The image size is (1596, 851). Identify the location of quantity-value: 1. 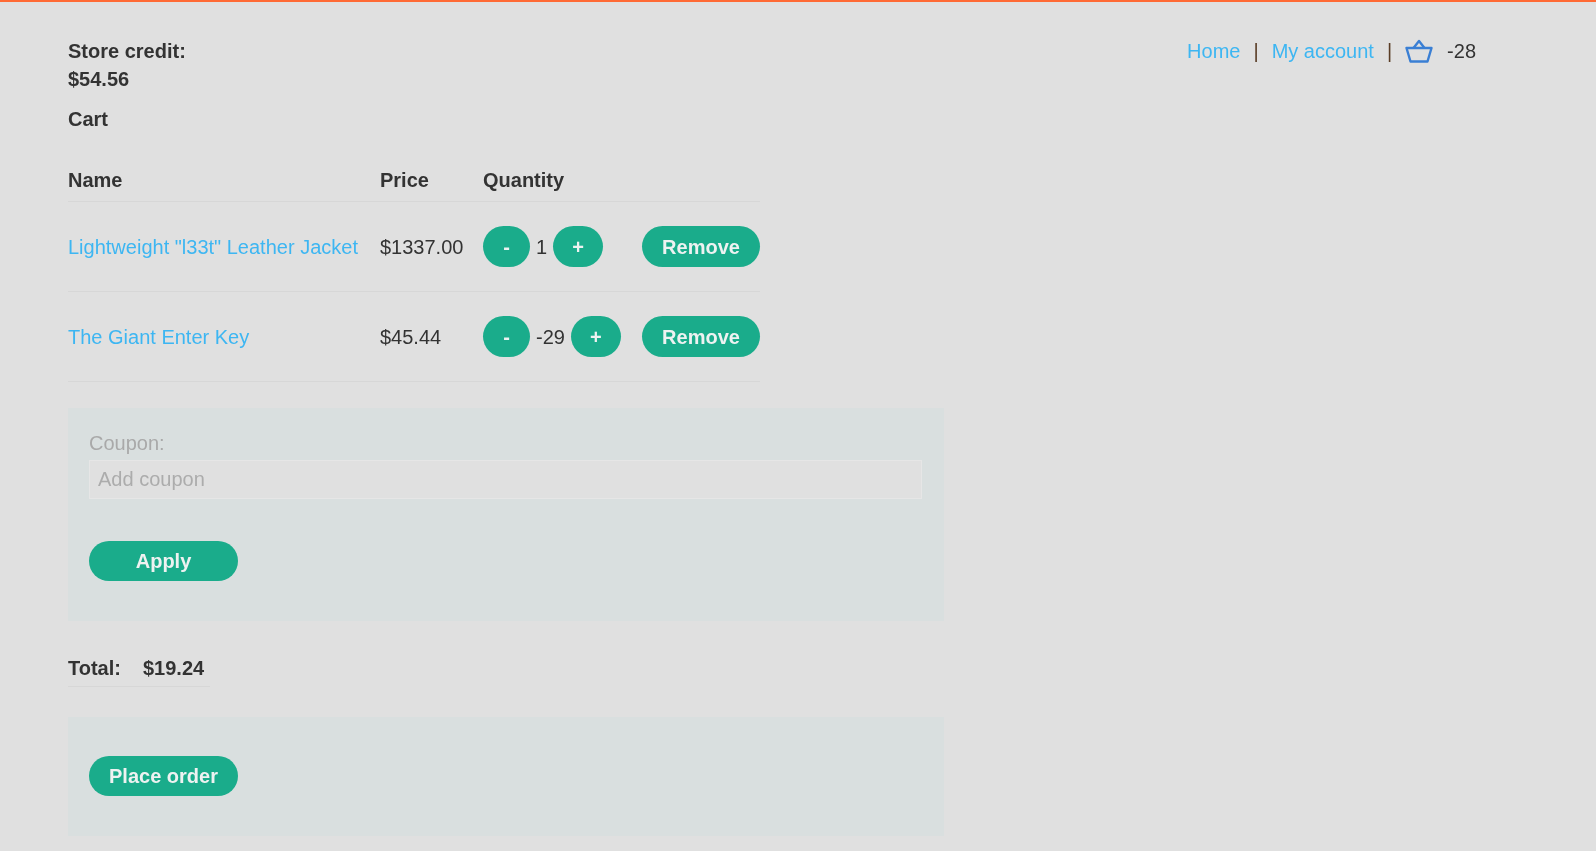
(542, 247).